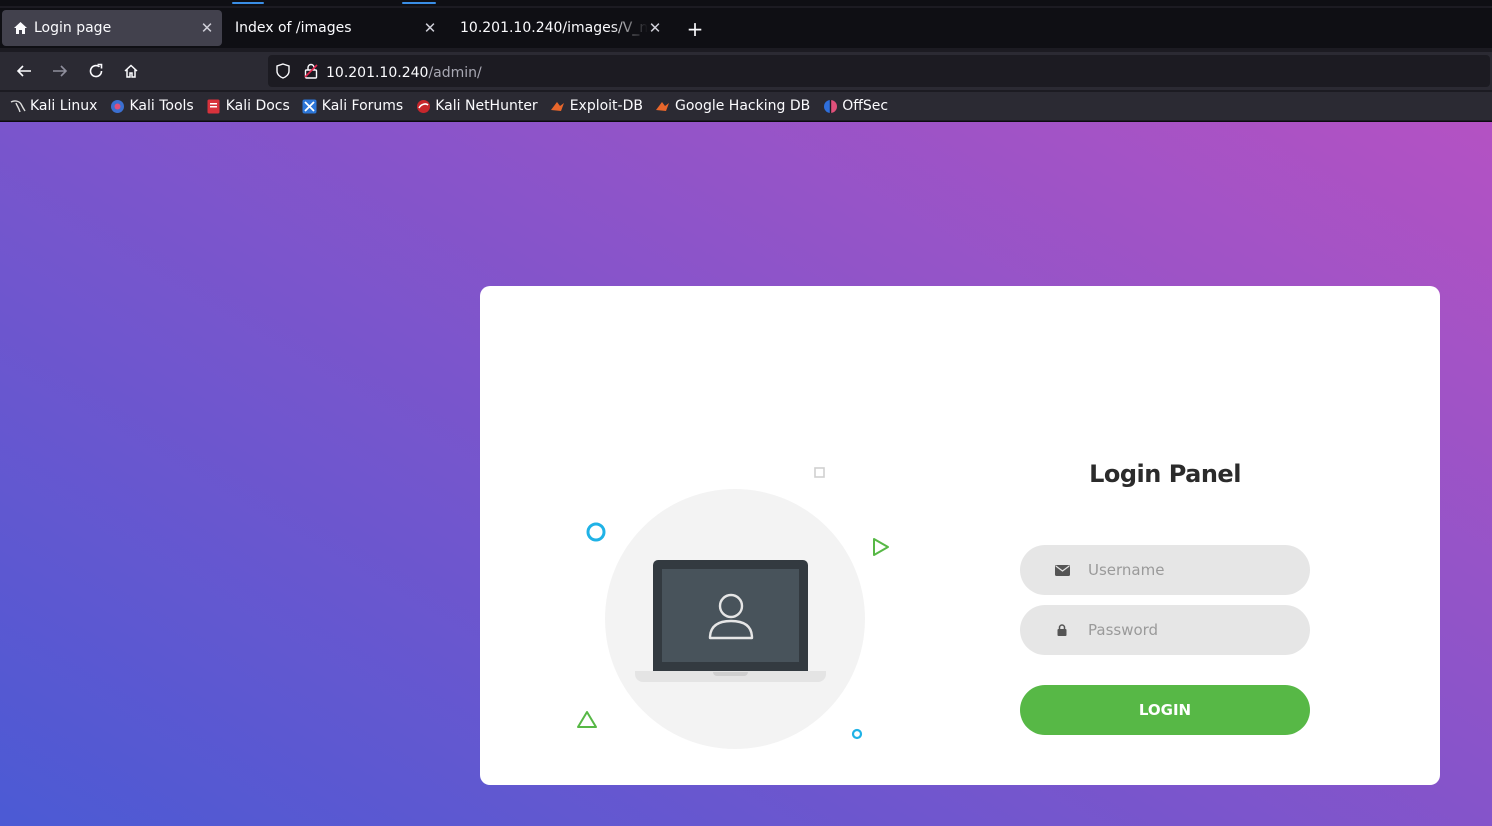 Image resolution: width=1492 pixels, height=826 pixels. What do you see at coordinates (695, 29) in the screenshot?
I see `new-tab-button: +` at bounding box center [695, 29].